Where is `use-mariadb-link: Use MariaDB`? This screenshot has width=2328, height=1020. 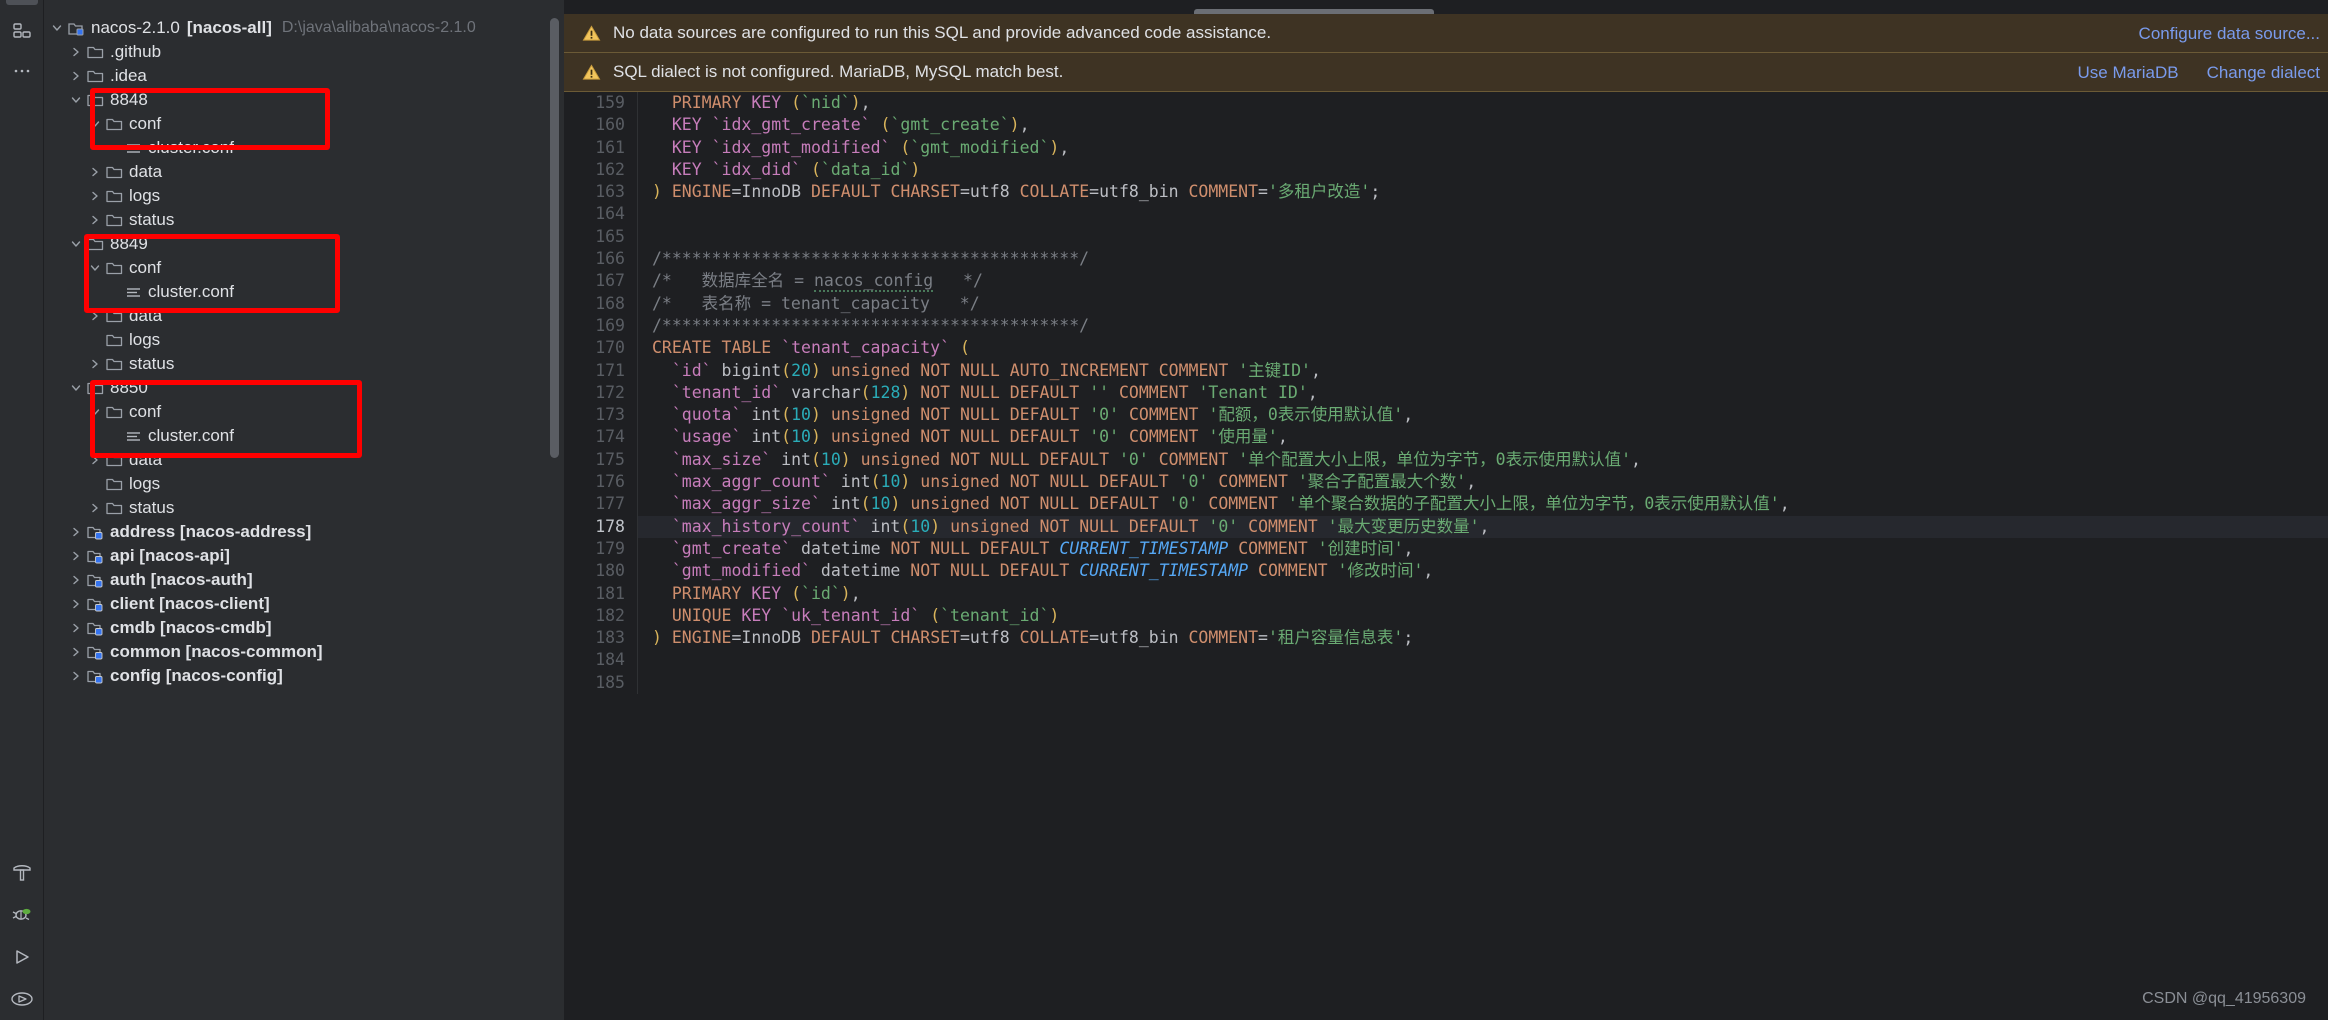 use-mariadb-link: Use MariaDB is located at coordinates (2127, 73).